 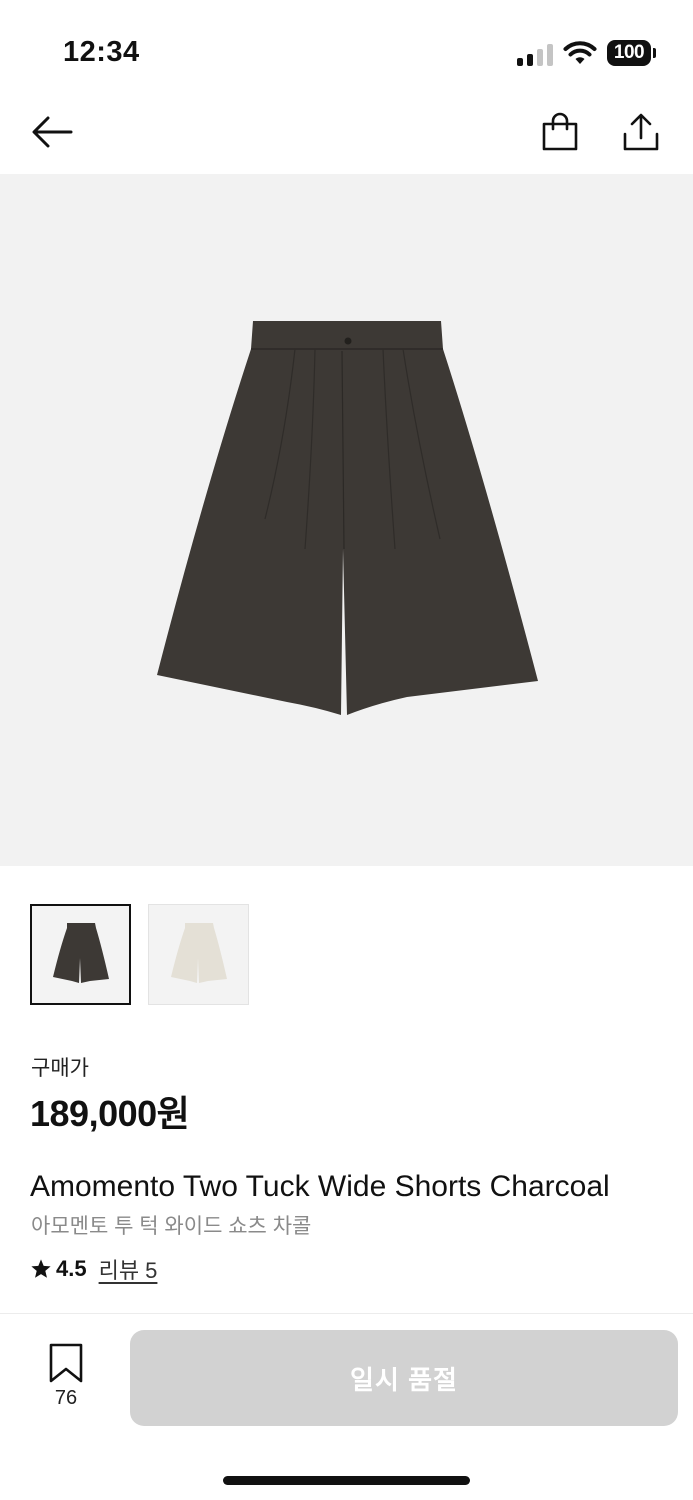 I want to click on rating-row: 4.5 리뷰 5, so click(x=93, y=1269).